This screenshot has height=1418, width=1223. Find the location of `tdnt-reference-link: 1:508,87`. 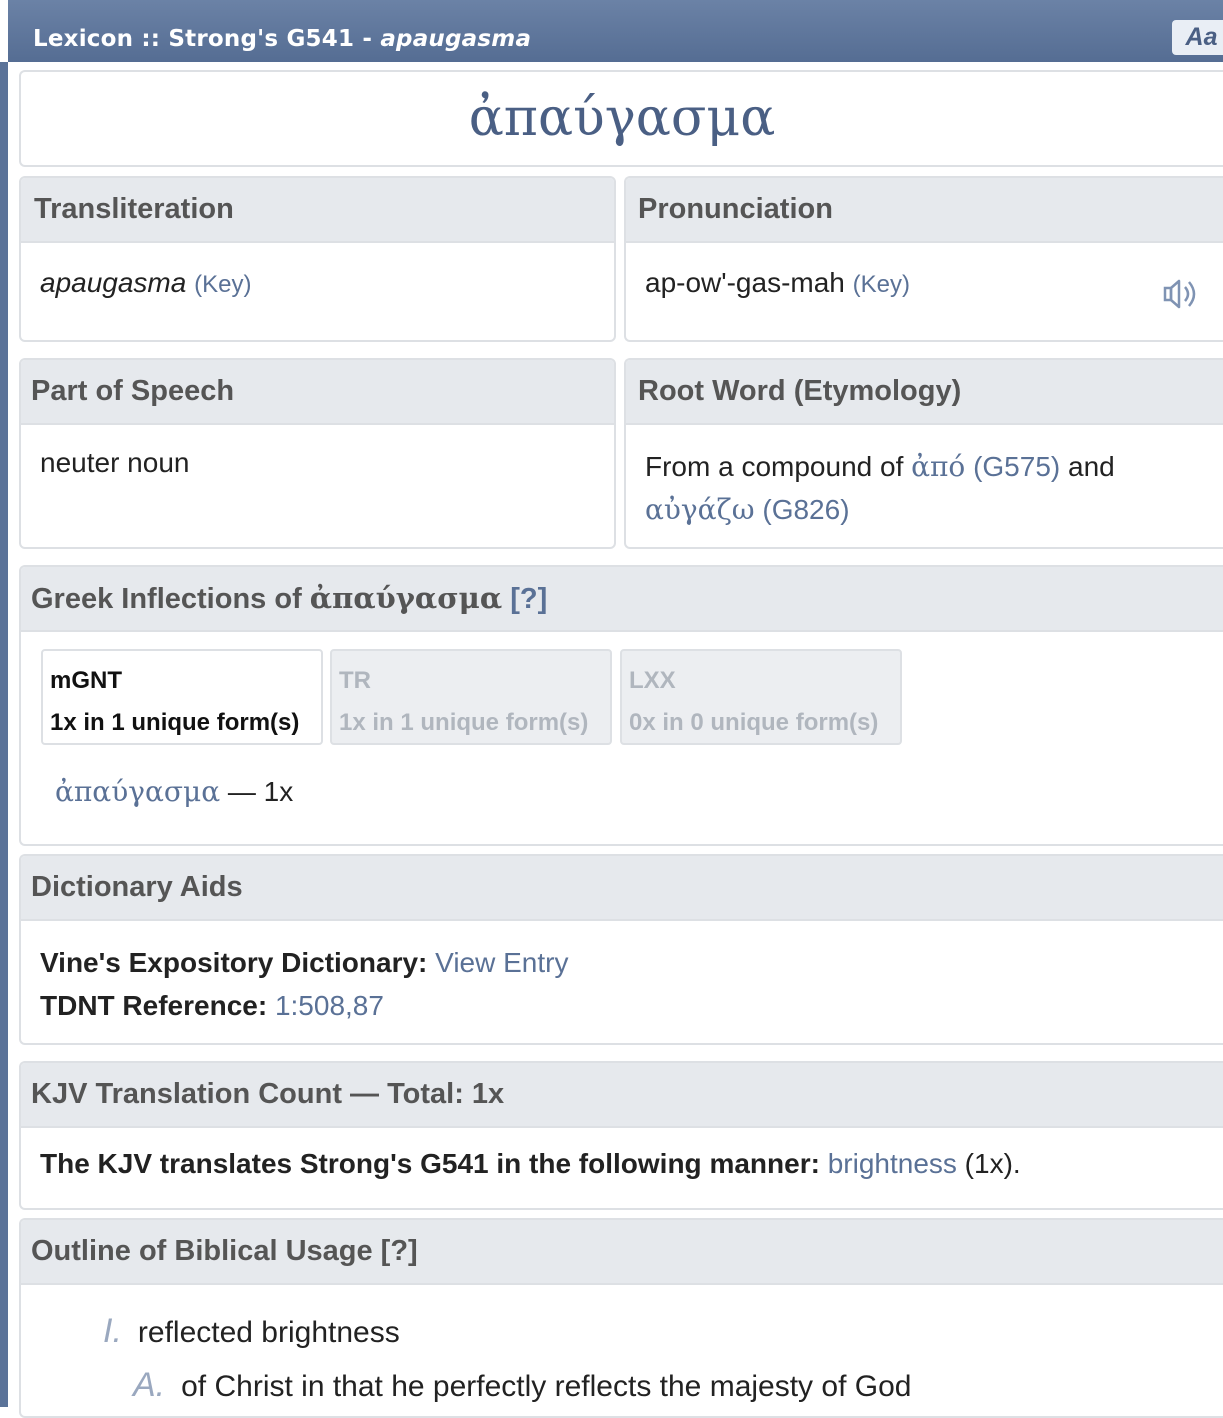

tdnt-reference-link: 1:508,87 is located at coordinates (329, 1005).